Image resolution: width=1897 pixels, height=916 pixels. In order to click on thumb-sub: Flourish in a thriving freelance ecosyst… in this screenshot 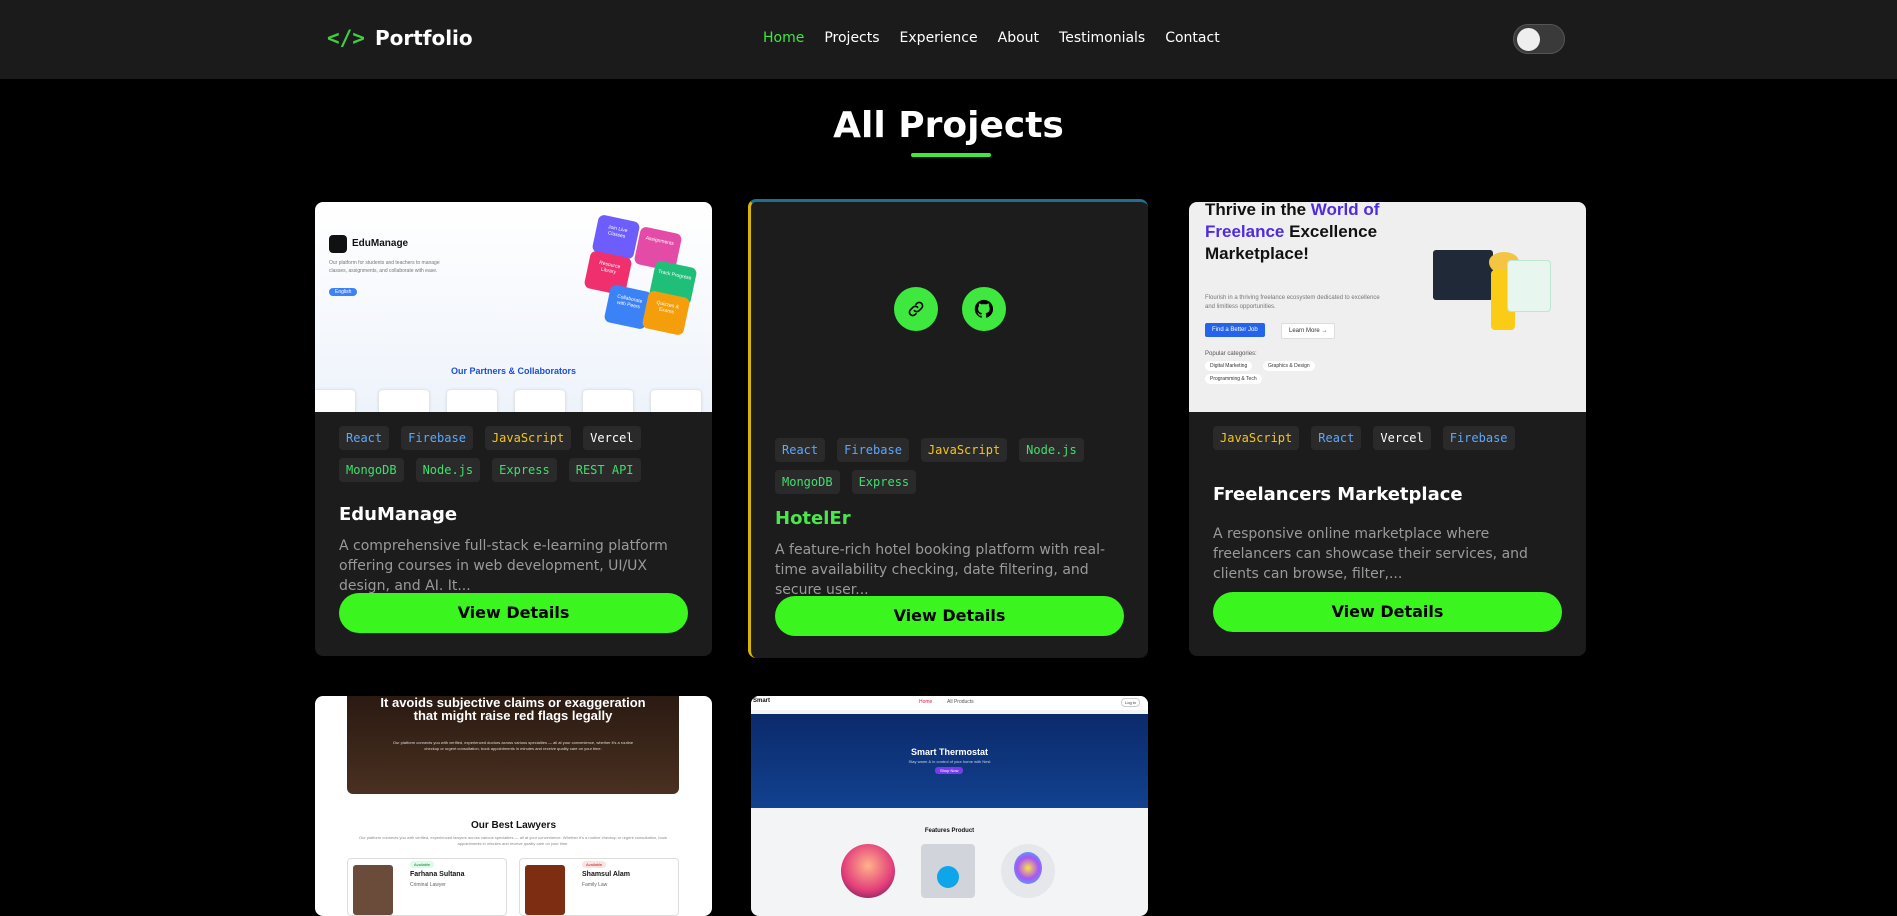, I will do `click(1292, 302)`.